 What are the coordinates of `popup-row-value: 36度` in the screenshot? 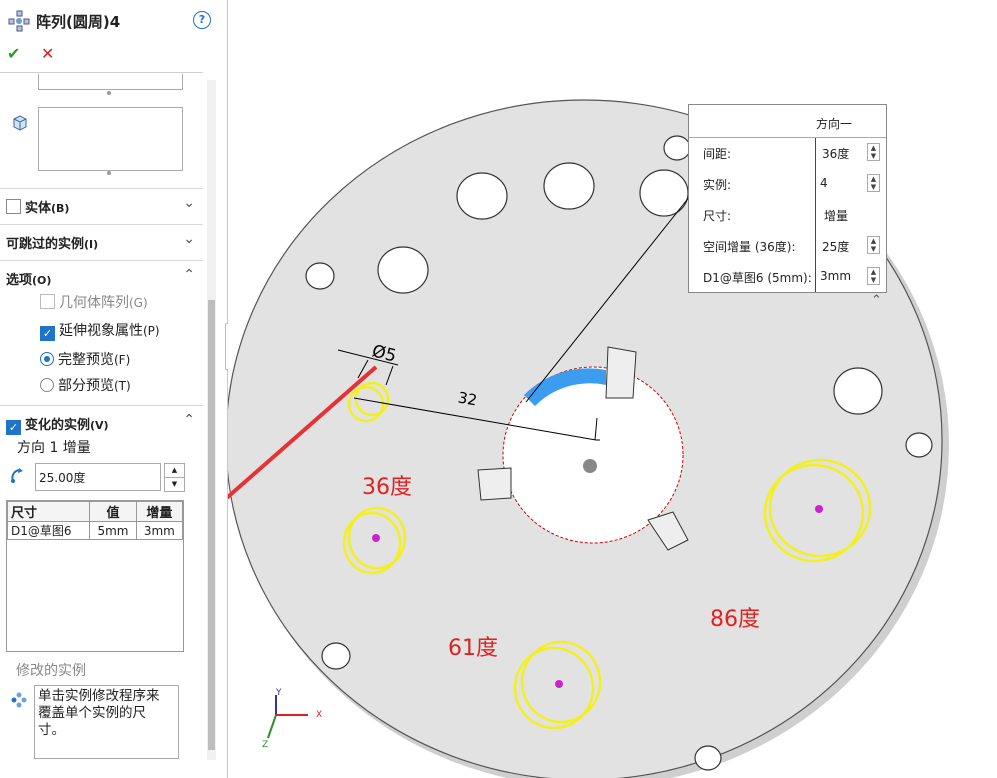 It's located at (835, 153).